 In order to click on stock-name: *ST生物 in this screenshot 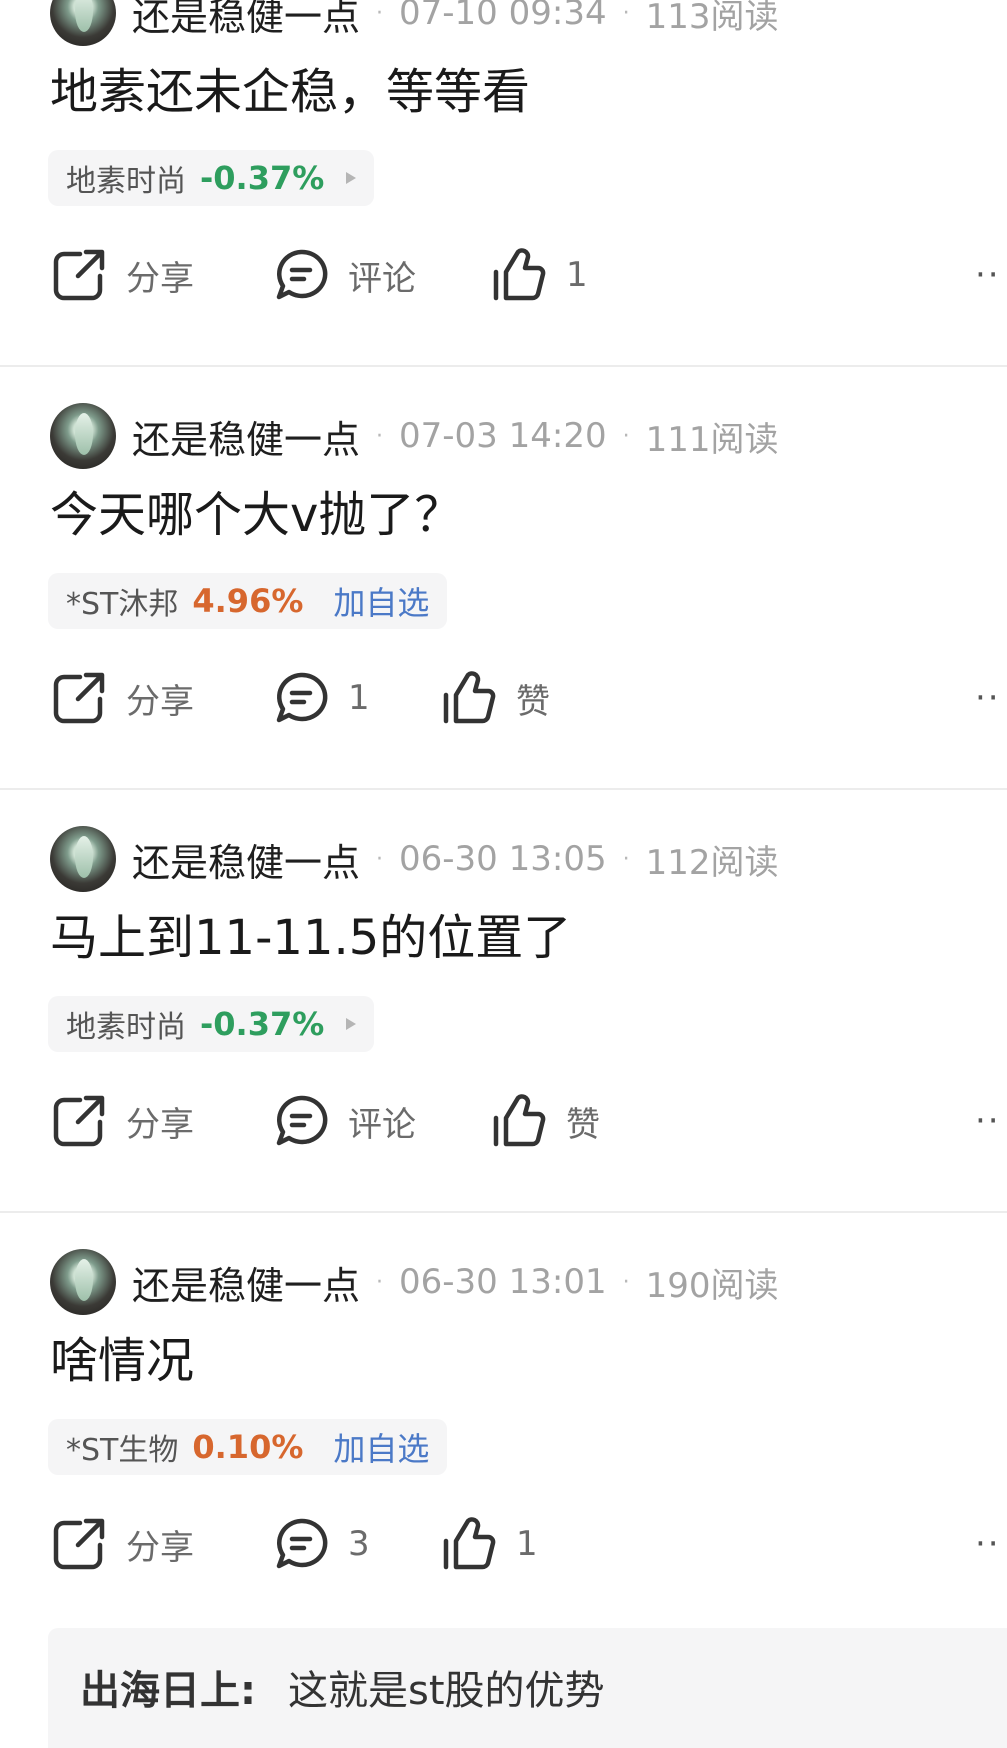, I will do `click(122, 1450)`.